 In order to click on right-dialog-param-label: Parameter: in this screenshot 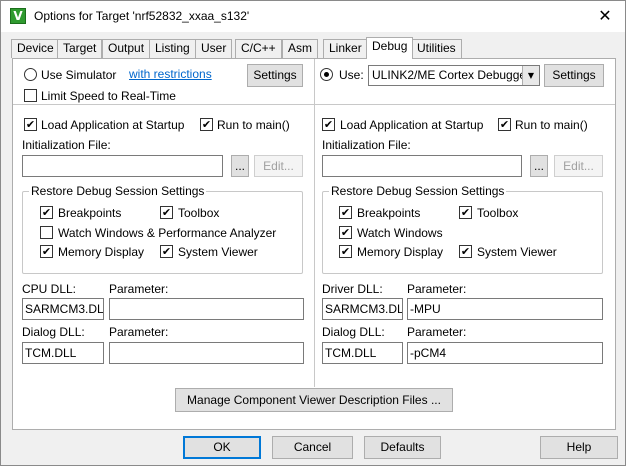, I will do `click(437, 332)`.